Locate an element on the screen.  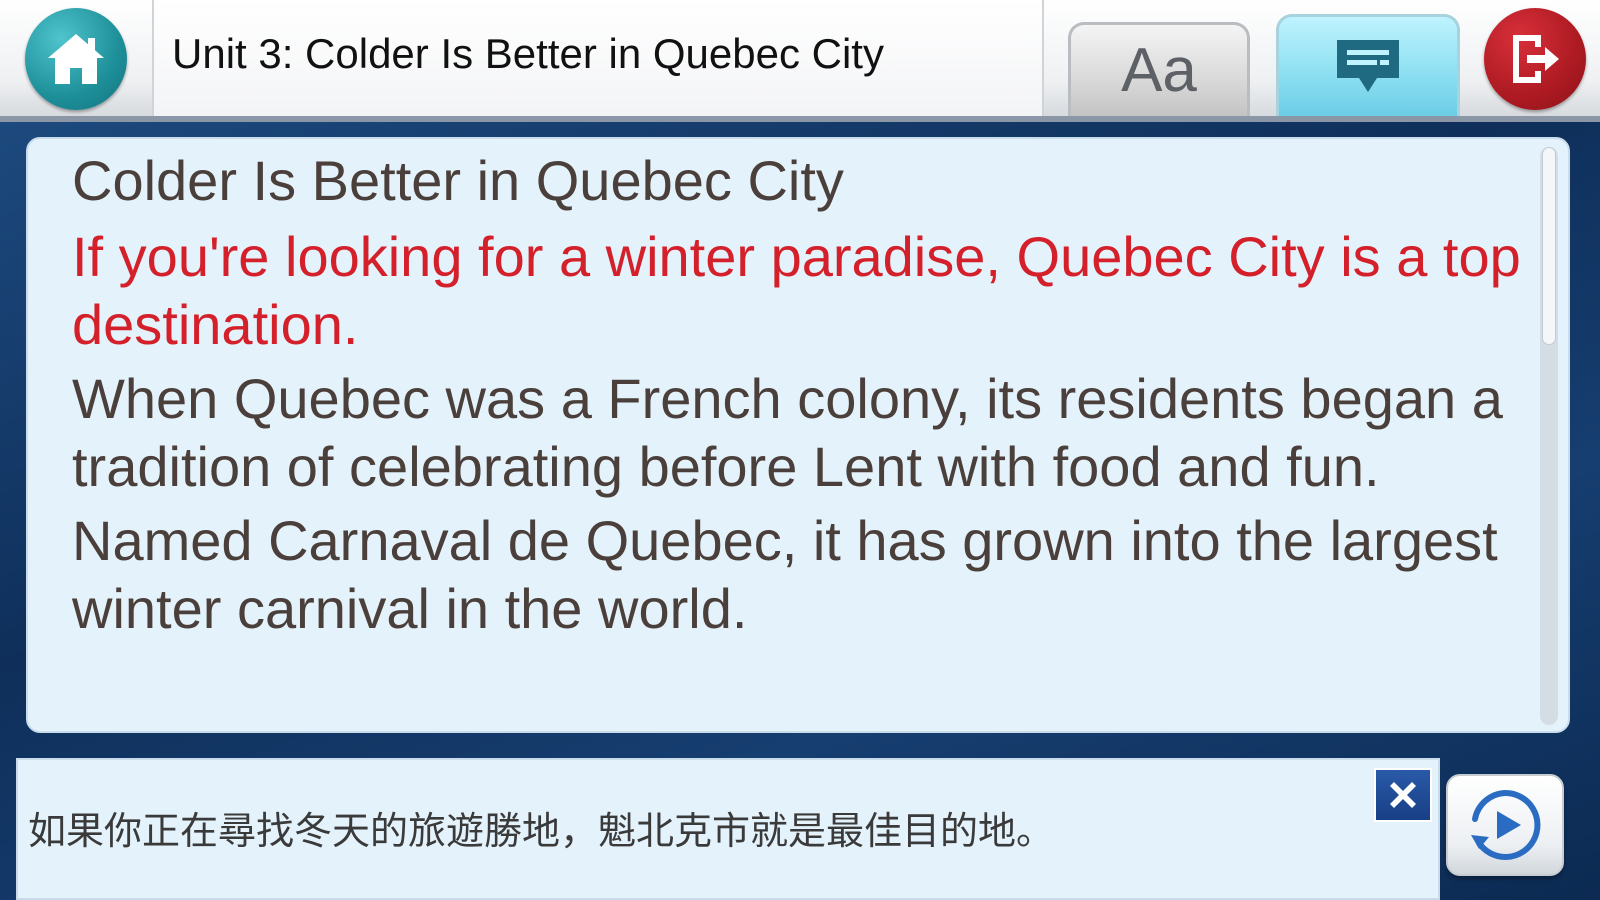
title-area: Unit 3: Colder Is Better in Quebec City is located at coordinates (598, 58).